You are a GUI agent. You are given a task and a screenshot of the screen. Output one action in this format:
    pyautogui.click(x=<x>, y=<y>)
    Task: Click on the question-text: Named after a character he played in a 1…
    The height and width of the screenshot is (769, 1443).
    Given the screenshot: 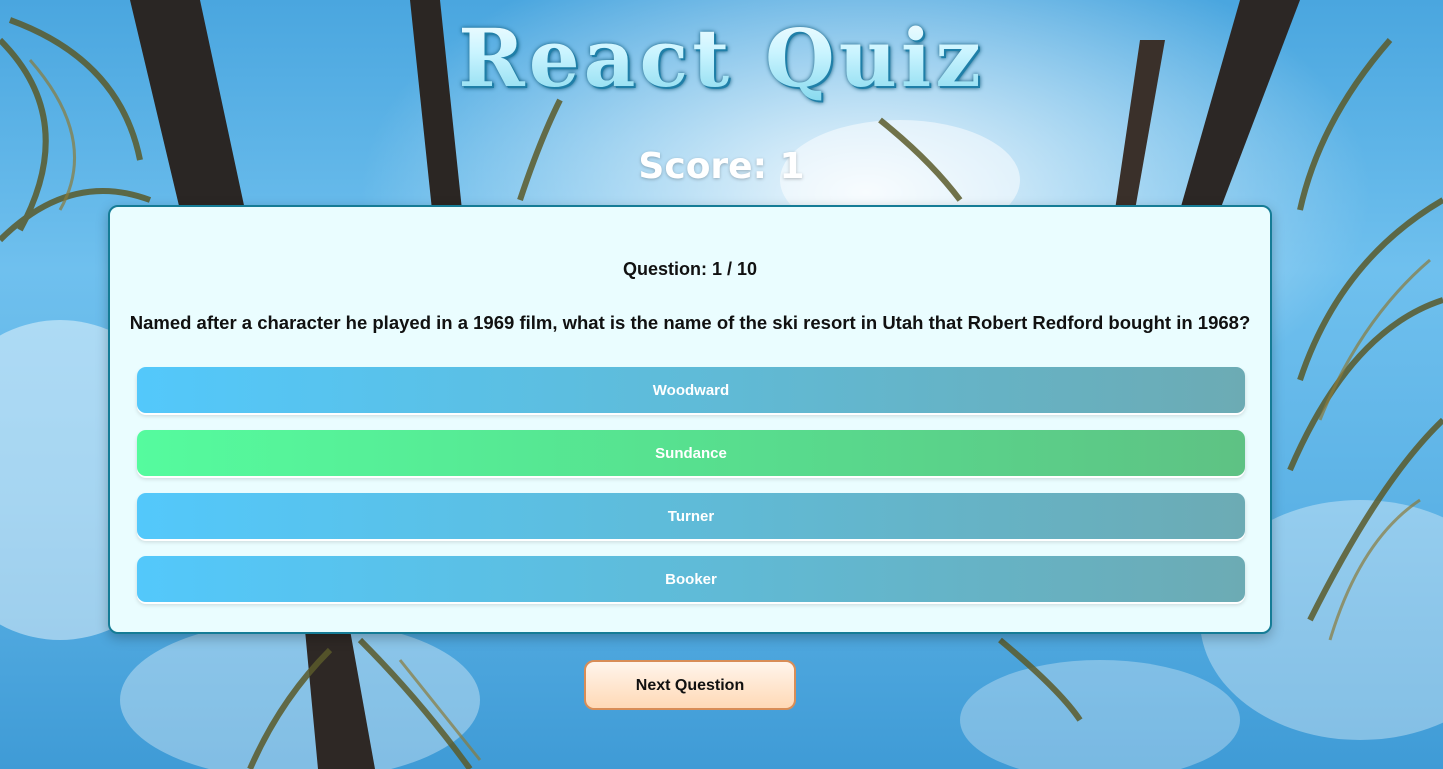 What is the action you would take?
    pyautogui.click(x=690, y=322)
    